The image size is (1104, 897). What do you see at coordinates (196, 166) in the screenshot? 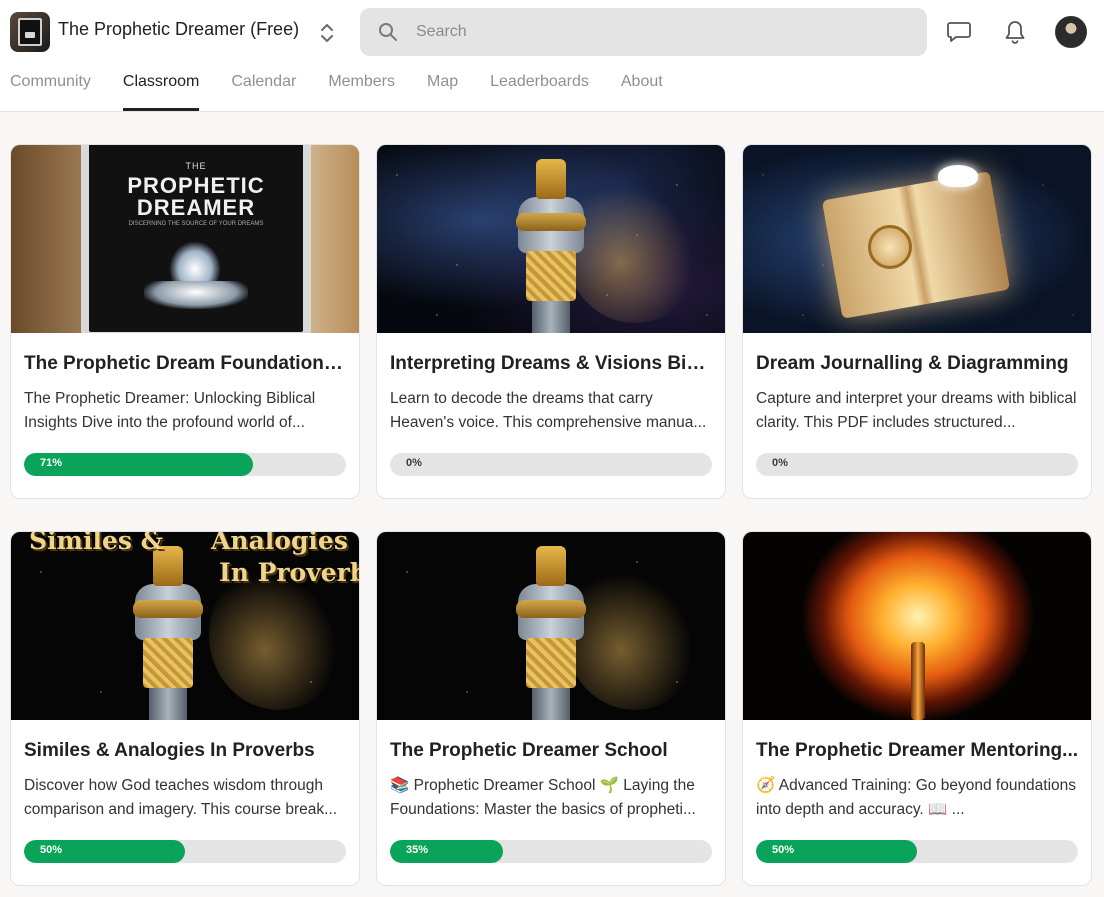
I see `thumb-text: THE` at bounding box center [196, 166].